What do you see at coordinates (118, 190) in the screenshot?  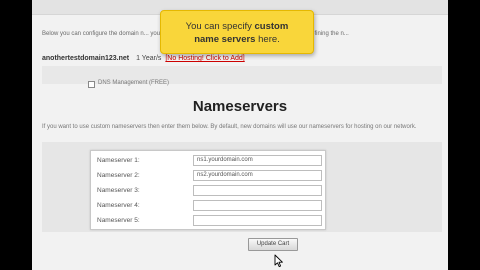 I see `nameserver-3-label: Nameserver 3:` at bounding box center [118, 190].